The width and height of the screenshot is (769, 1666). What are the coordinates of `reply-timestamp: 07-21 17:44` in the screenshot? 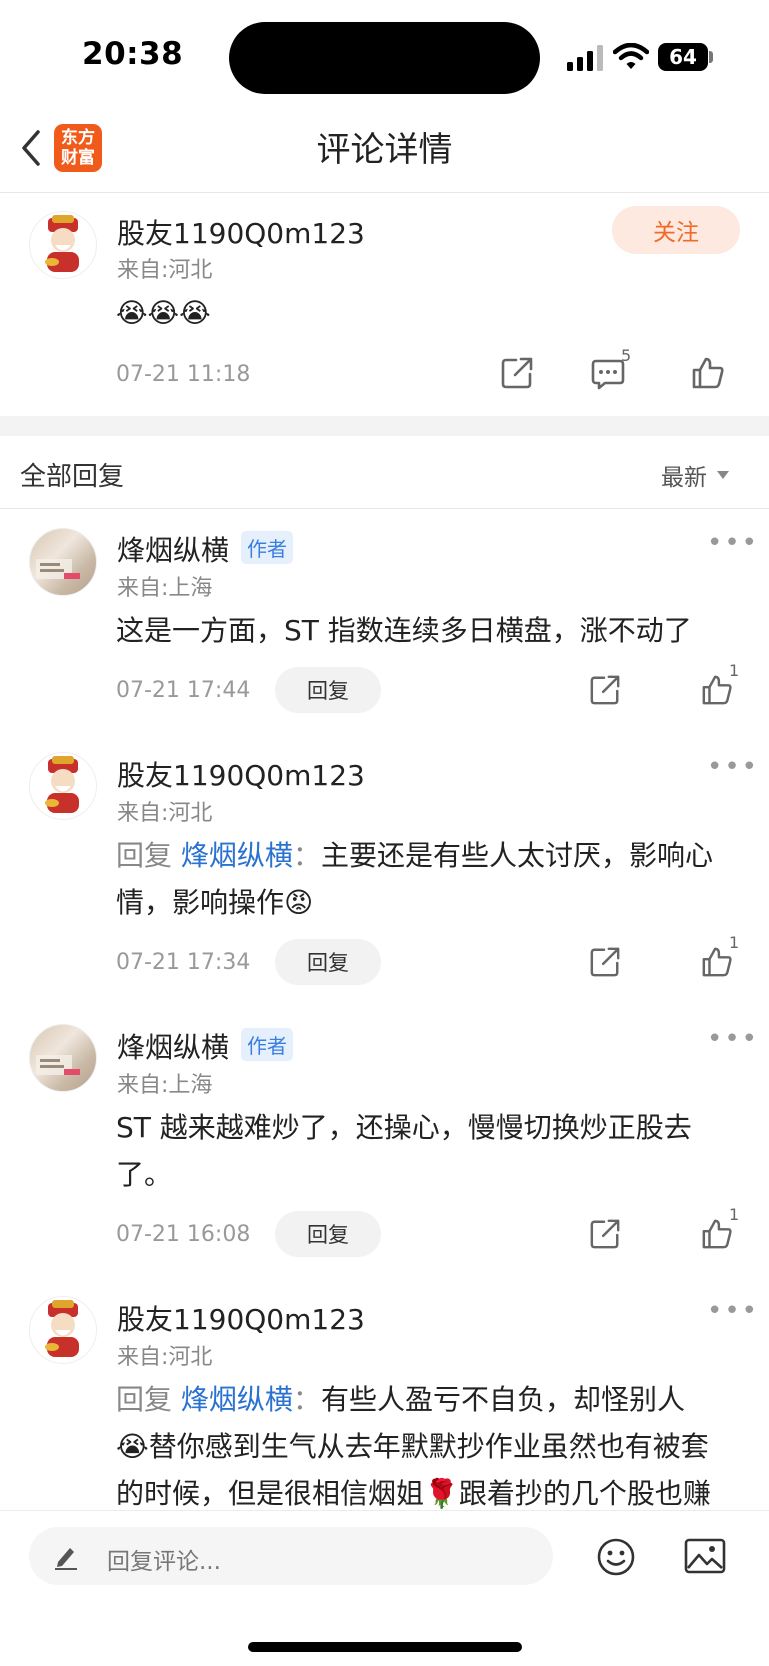 It's located at (183, 690).